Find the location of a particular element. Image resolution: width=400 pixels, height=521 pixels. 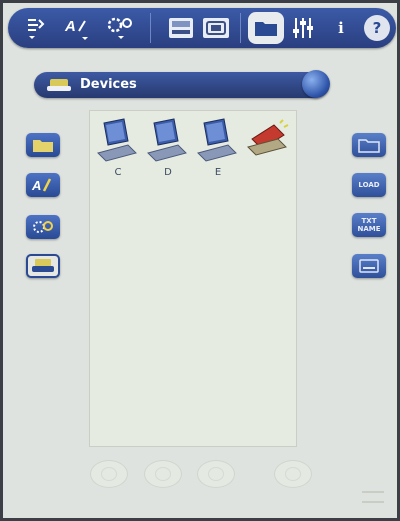

drive-item: E is located at coordinates (218, 148).